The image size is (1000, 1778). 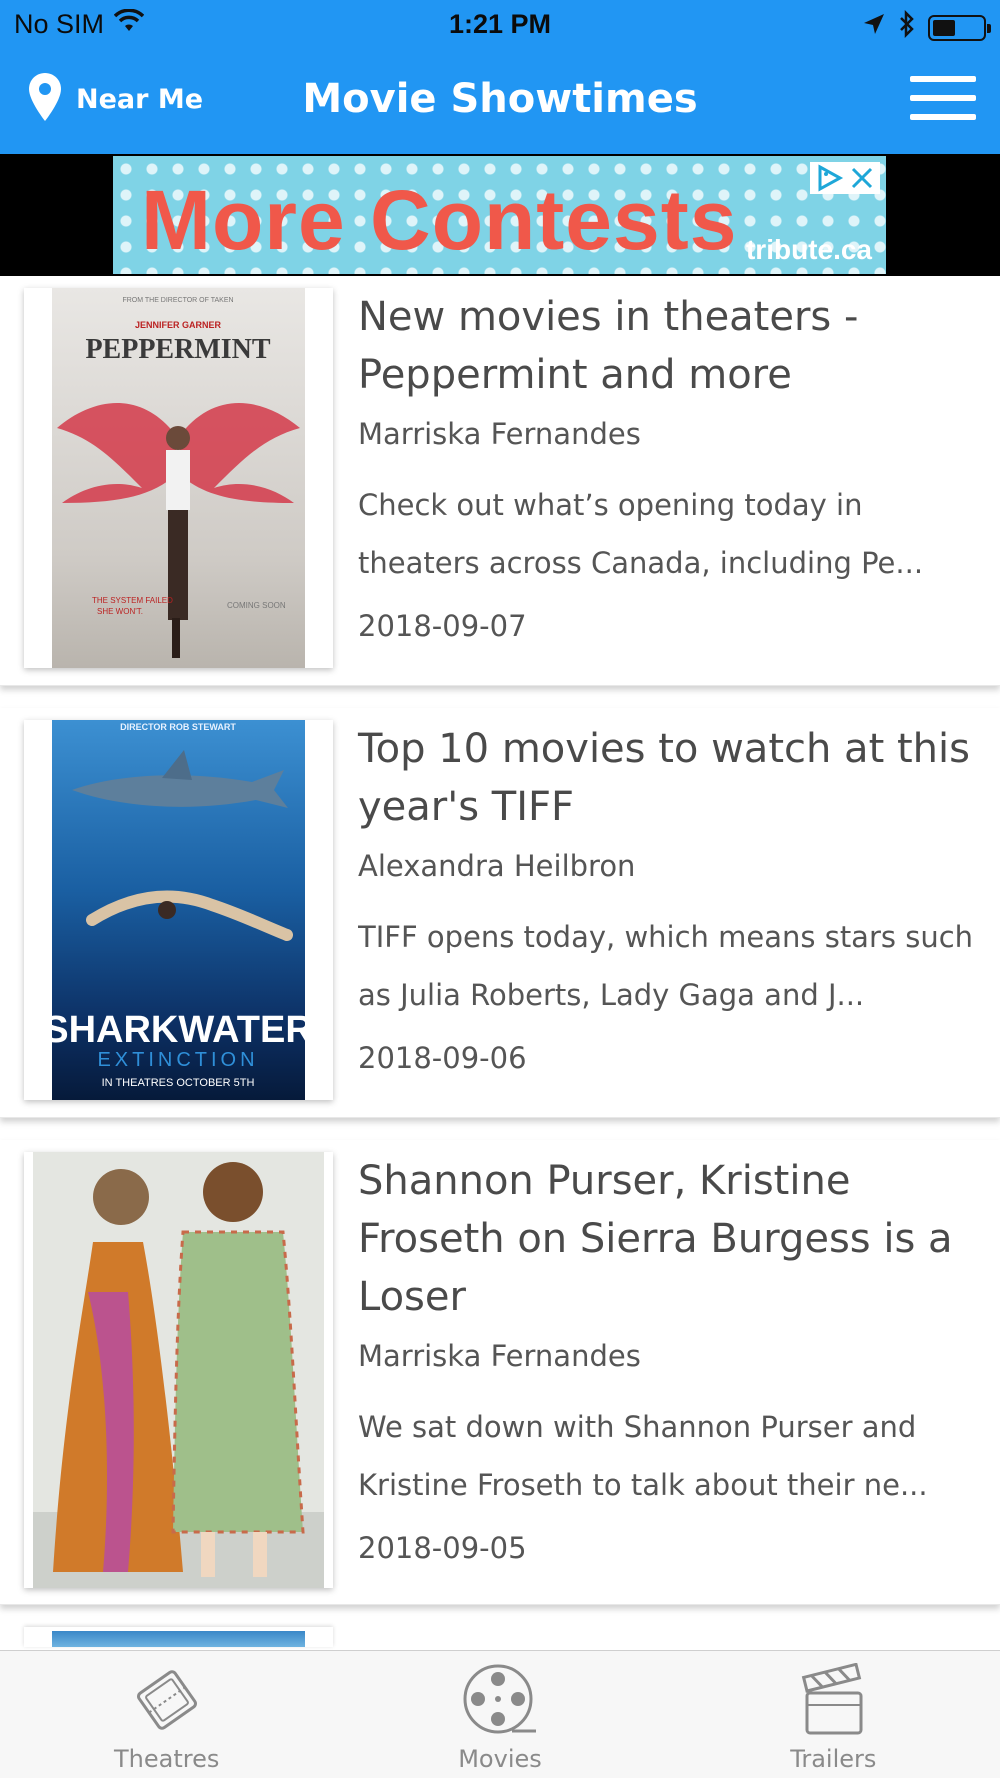 I want to click on ad-brand: tribute.ca, so click(x=808, y=249).